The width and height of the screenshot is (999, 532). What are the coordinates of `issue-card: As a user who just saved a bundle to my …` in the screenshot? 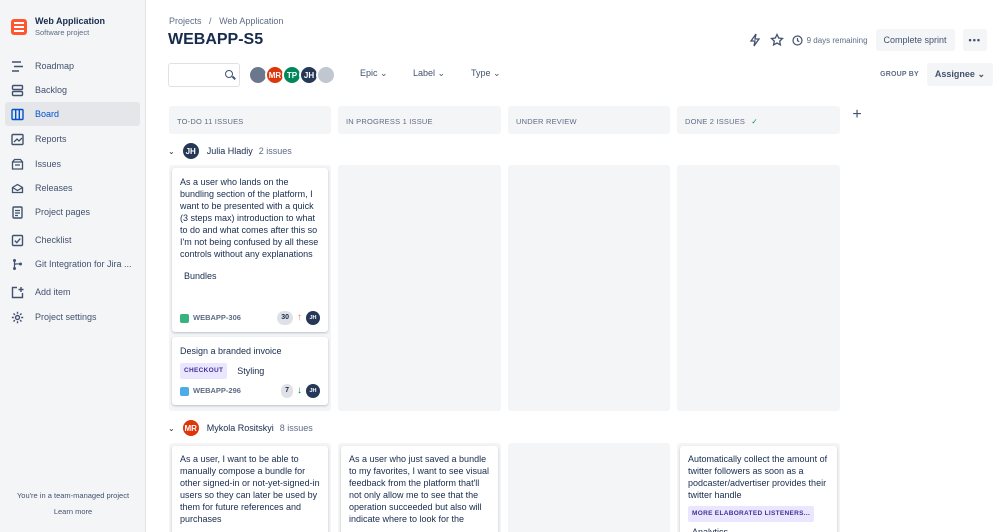 It's located at (419, 489).